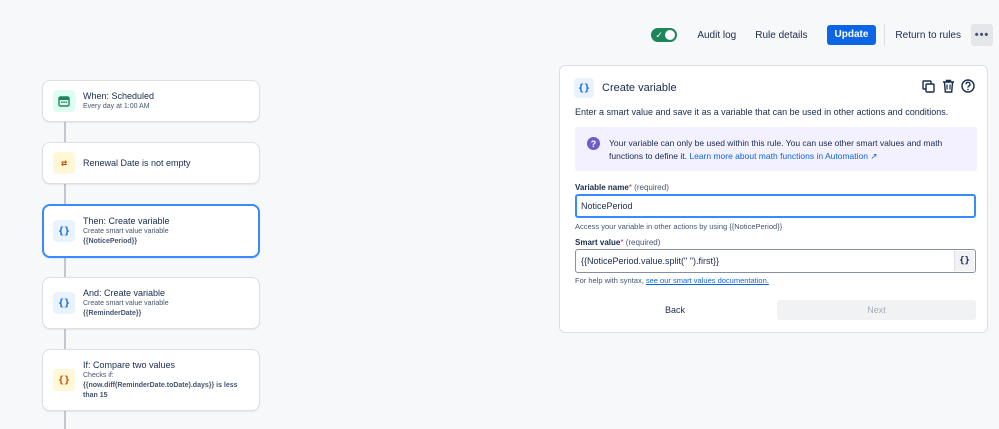 The height and width of the screenshot is (429, 999). Describe the element at coordinates (982, 35) in the screenshot. I see `more-options-button: •••` at that location.